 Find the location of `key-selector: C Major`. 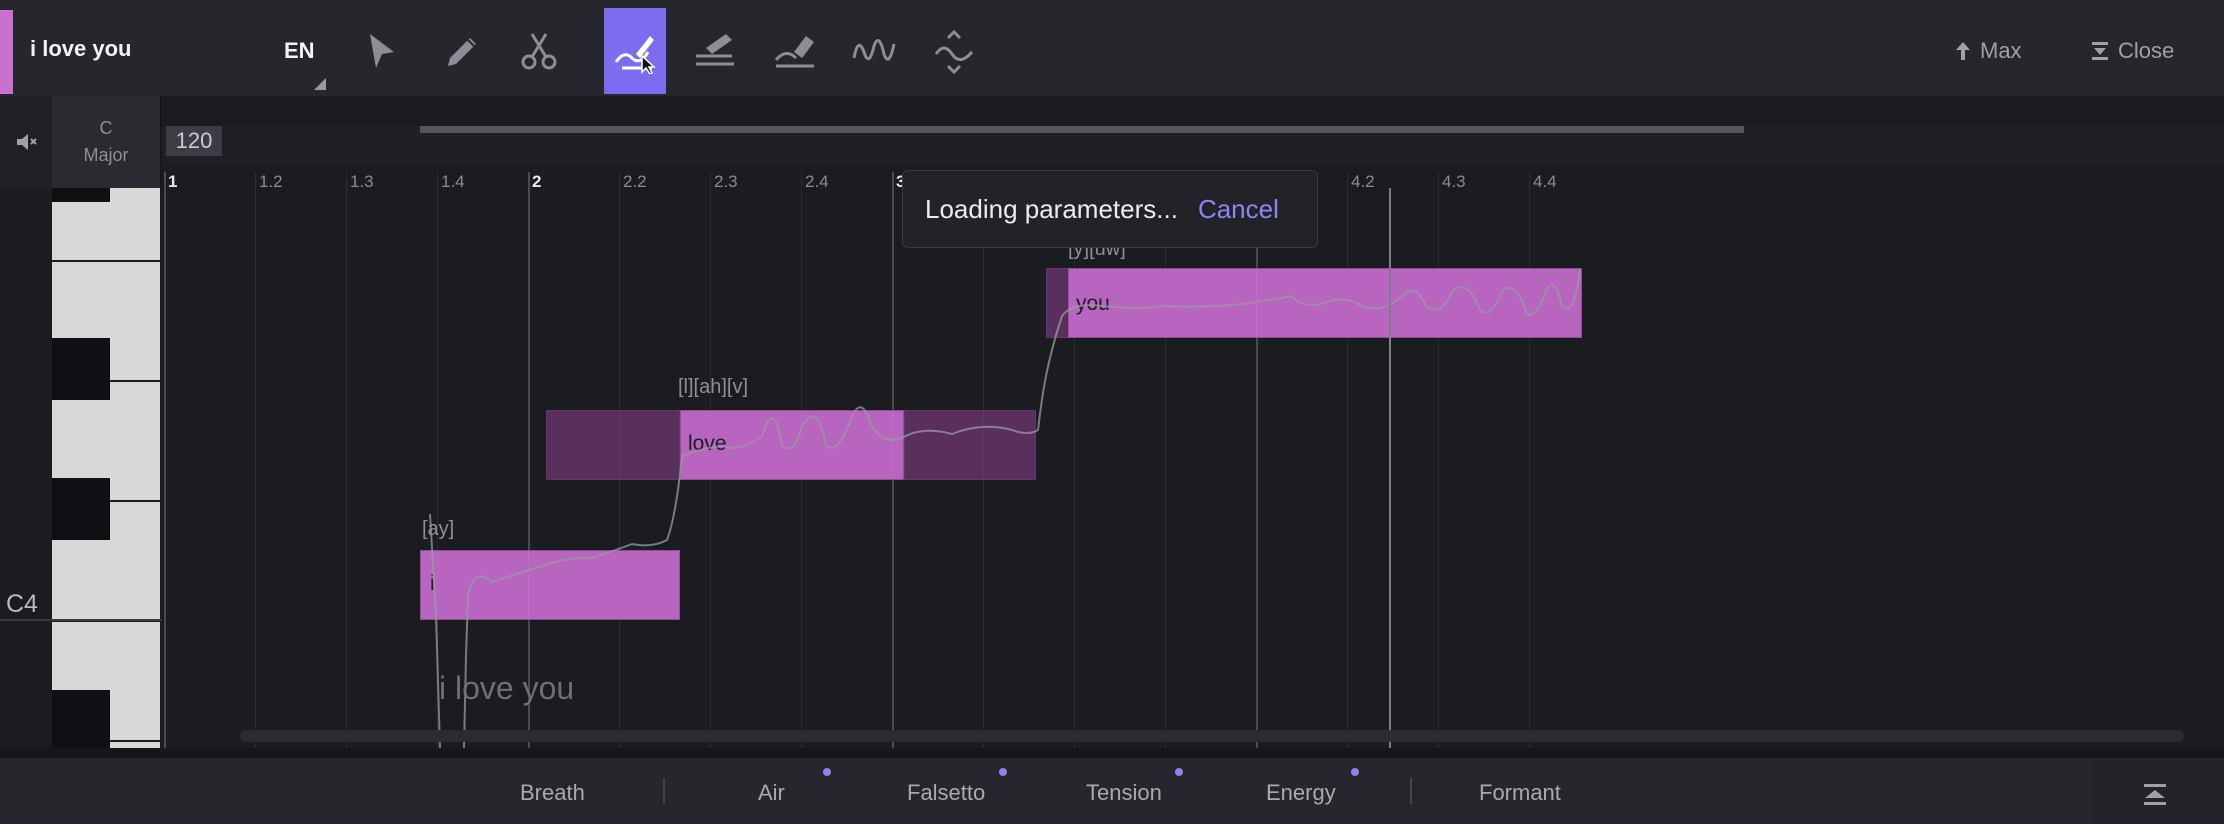

key-selector: C Major is located at coordinates (106, 142).